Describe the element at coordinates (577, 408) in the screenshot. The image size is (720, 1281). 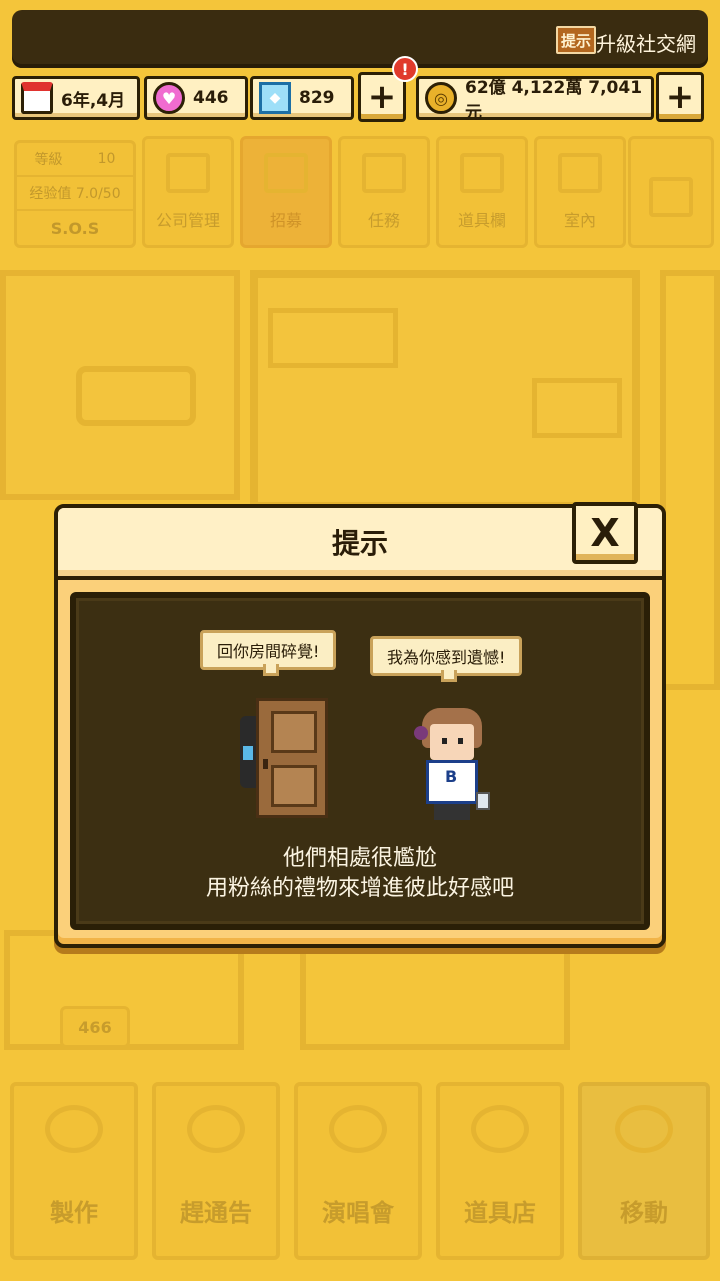
I see `bed` at that location.